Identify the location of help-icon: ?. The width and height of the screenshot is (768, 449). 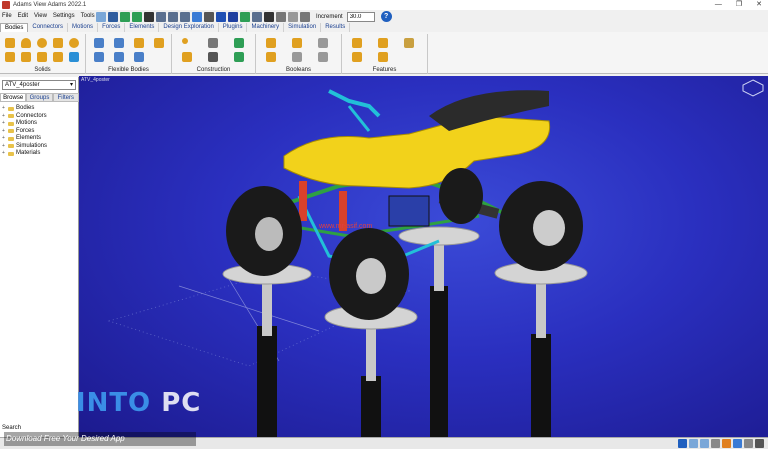
(386, 16).